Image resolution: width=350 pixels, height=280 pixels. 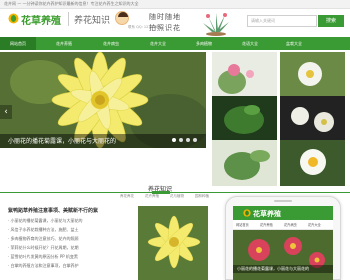 What do you see at coordinates (127, 196) in the screenshot?
I see `section-tab-1: 养花养花` at bounding box center [127, 196].